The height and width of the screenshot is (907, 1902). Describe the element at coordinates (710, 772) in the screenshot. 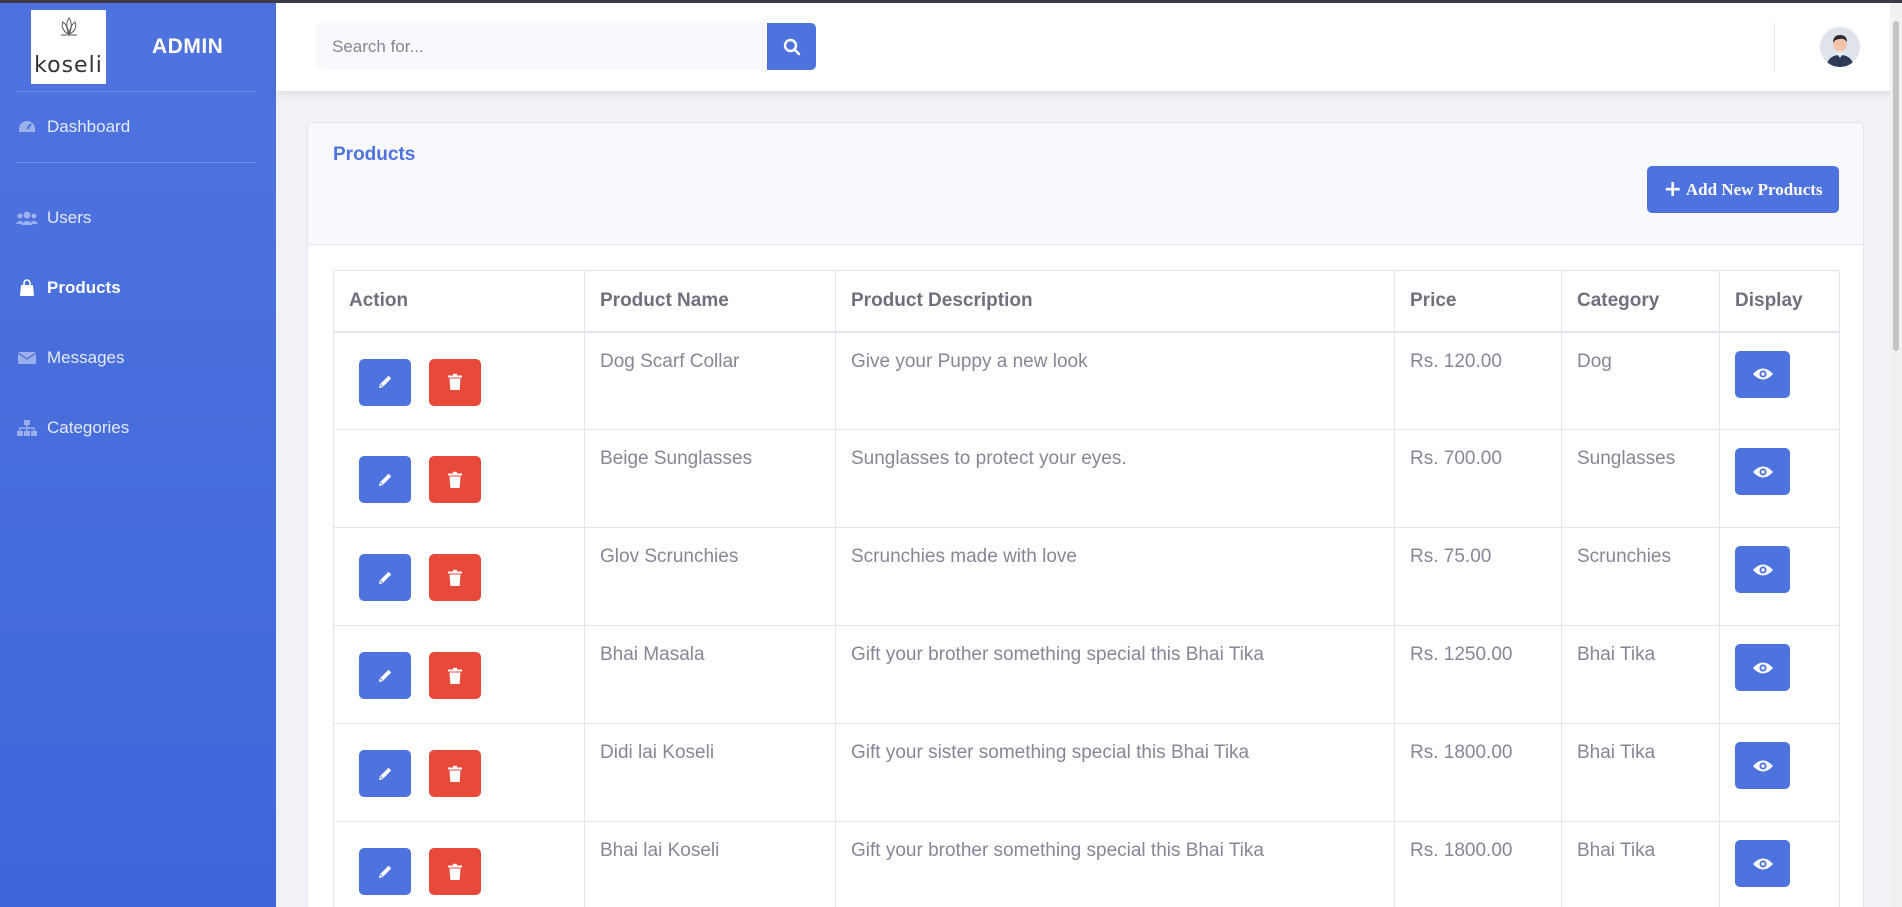

I see `product-name-cell: Didi lai Koseli` at that location.